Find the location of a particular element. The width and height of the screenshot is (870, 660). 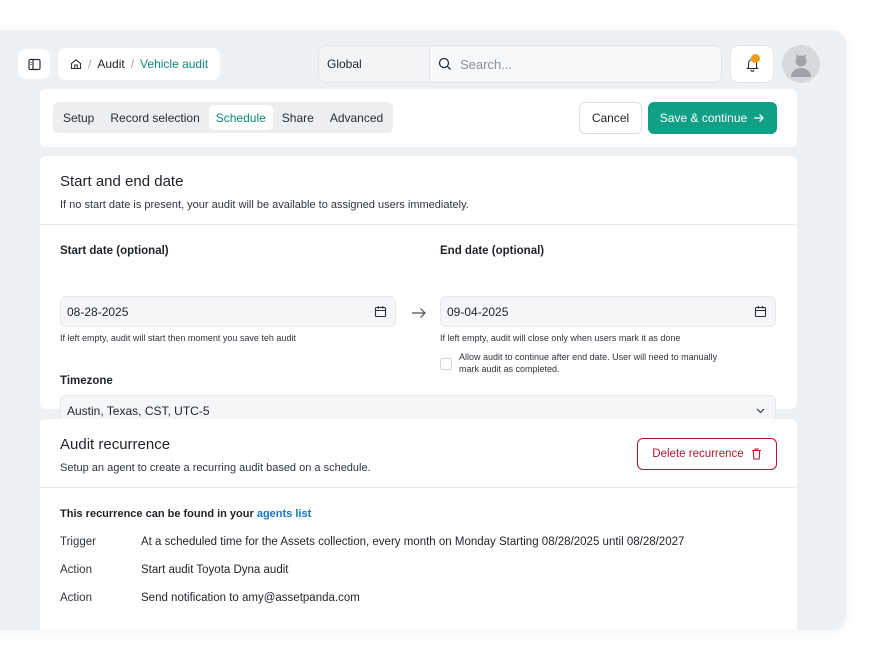

end-date-value: 09-04-2025 is located at coordinates (478, 311).